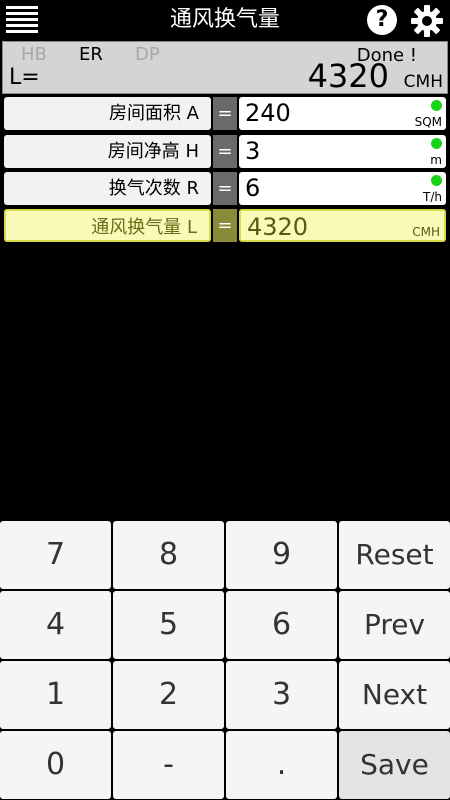  Describe the element at coordinates (428, 122) in the screenshot. I see `area-unit: SQM` at that location.